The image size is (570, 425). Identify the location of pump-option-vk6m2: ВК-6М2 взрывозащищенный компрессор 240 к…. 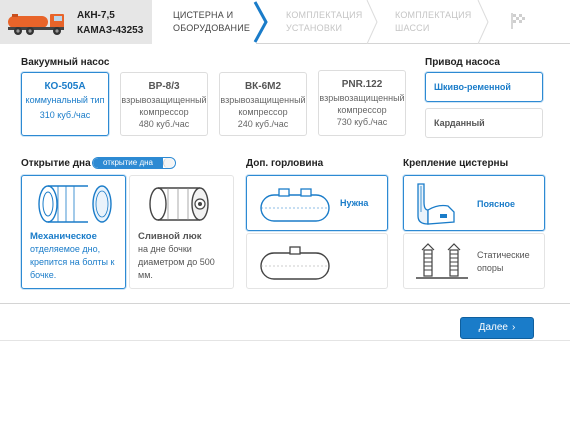
(263, 104).